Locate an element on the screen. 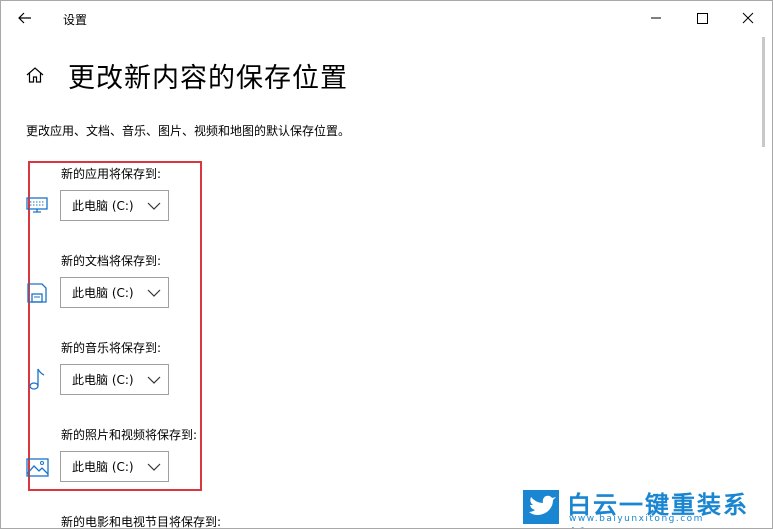 This screenshot has width=773, height=529. maximize-icon is located at coordinates (702, 18).